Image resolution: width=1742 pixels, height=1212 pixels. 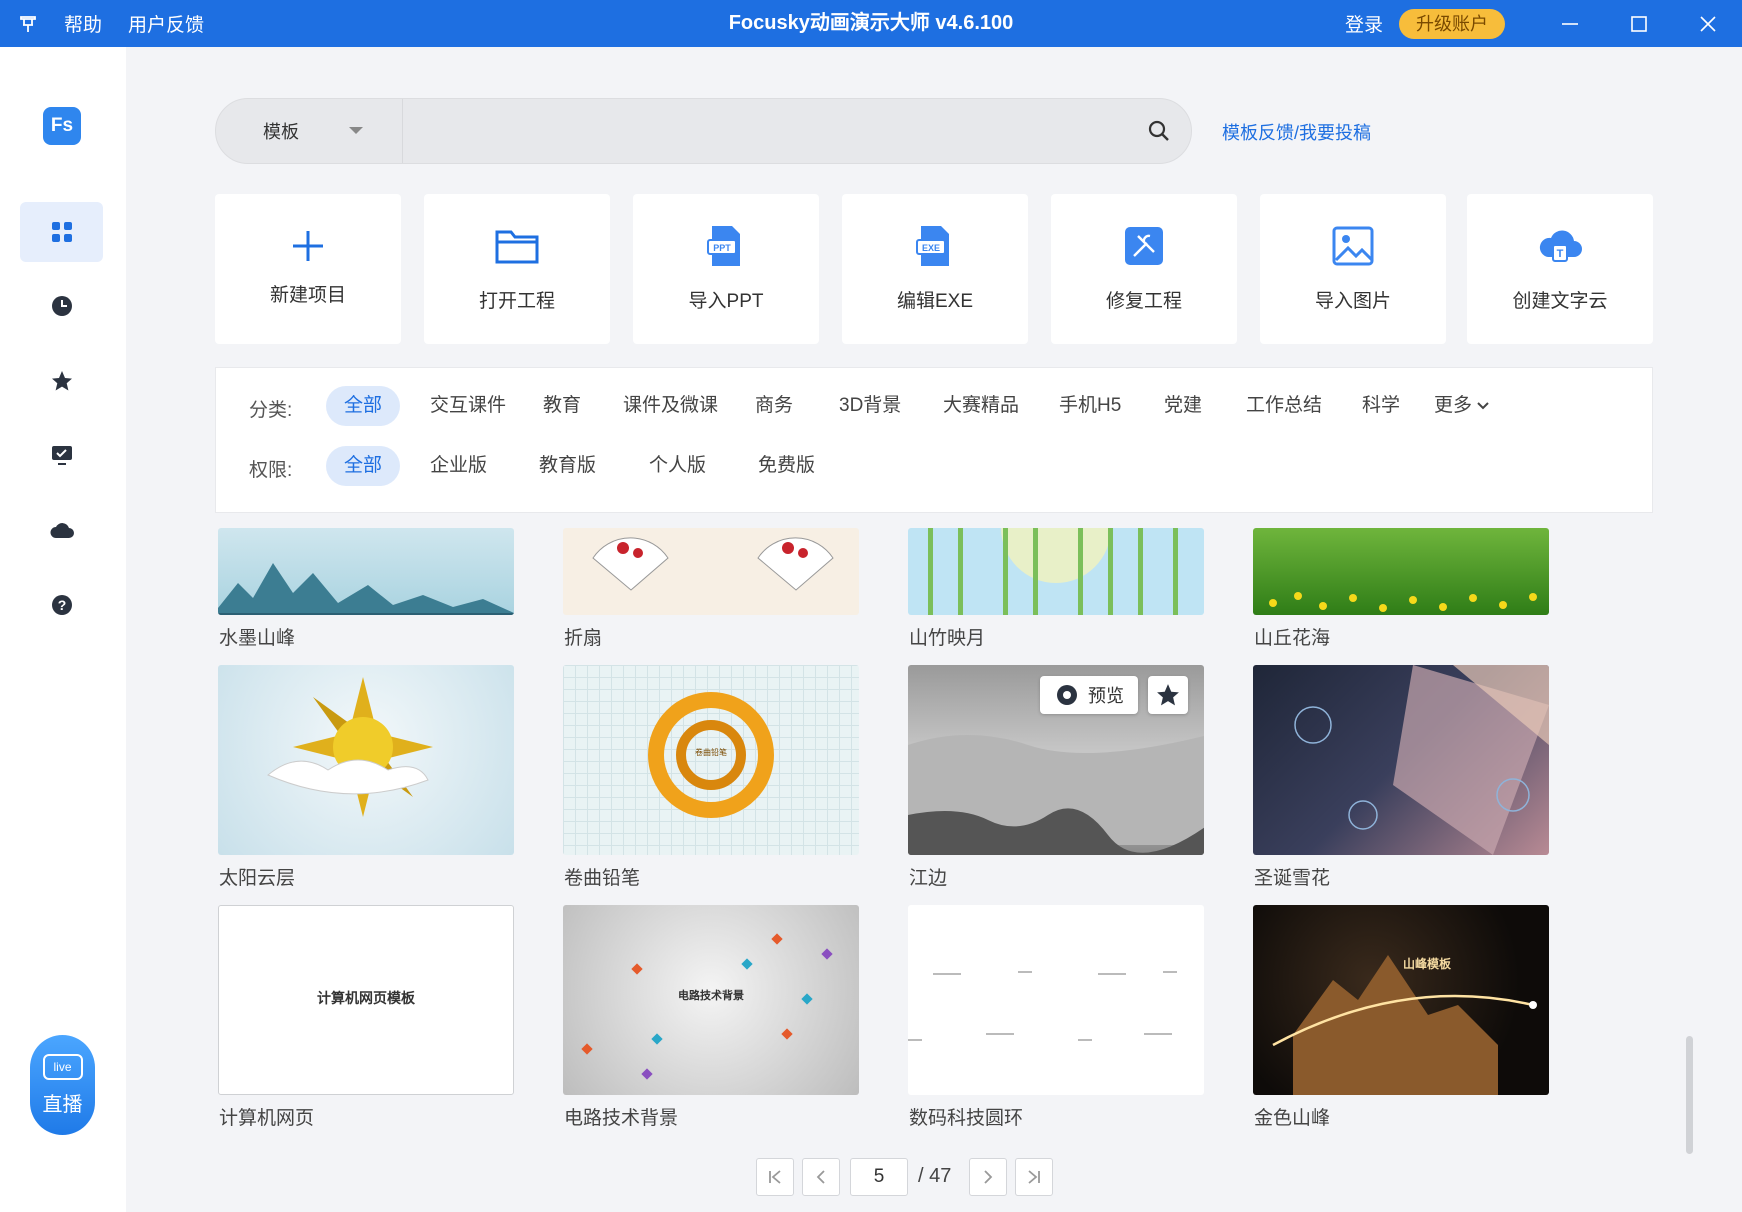 What do you see at coordinates (1090, 406) in the screenshot?
I see `category-chip: 手机H5` at bounding box center [1090, 406].